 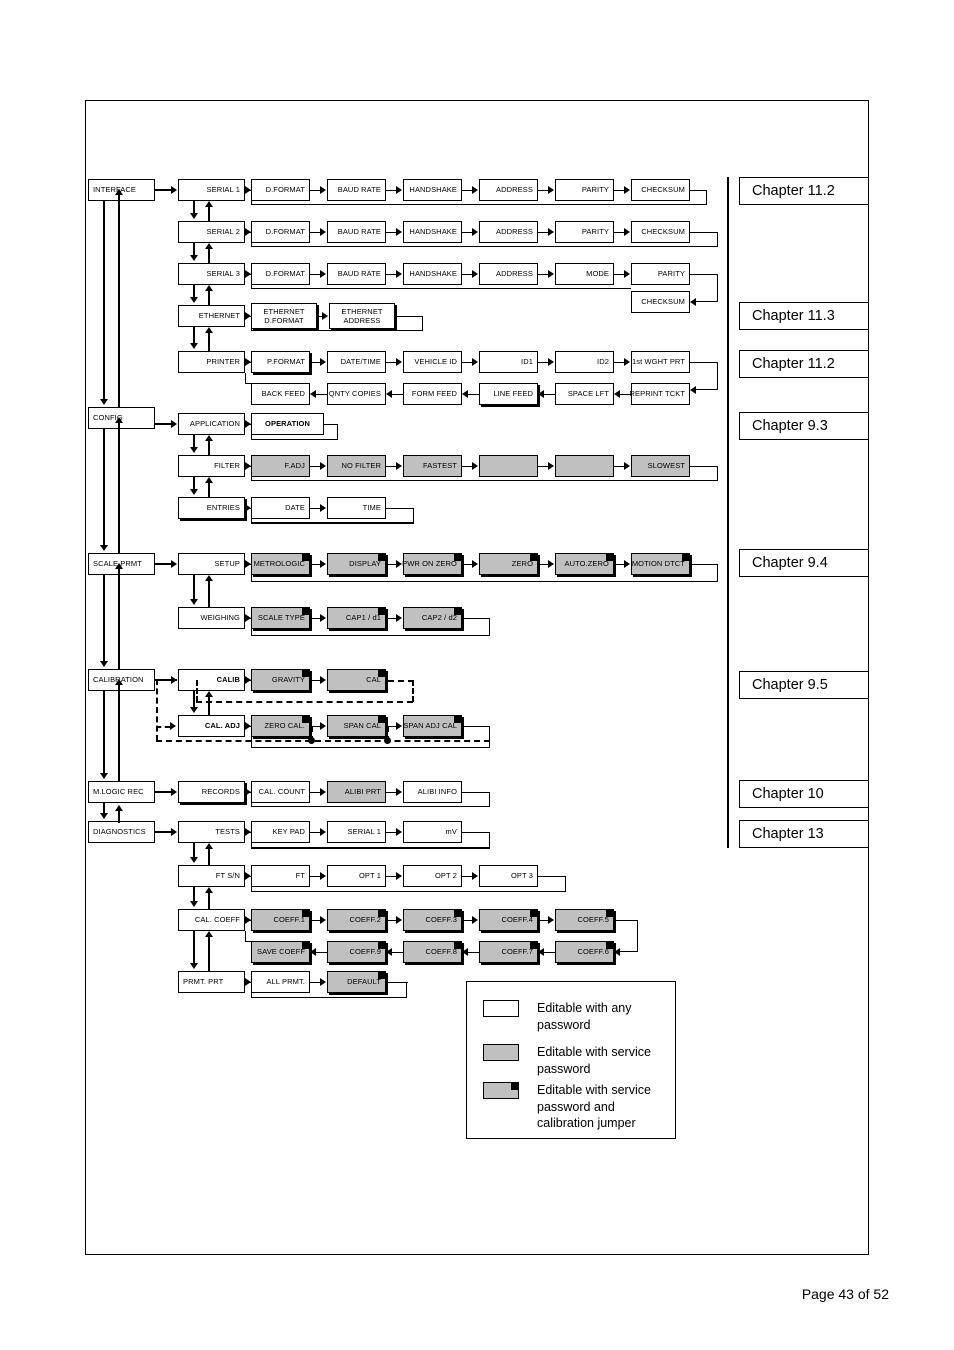 I want to click on node-serial3-parity: PARITY, so click(x=660, y=274).